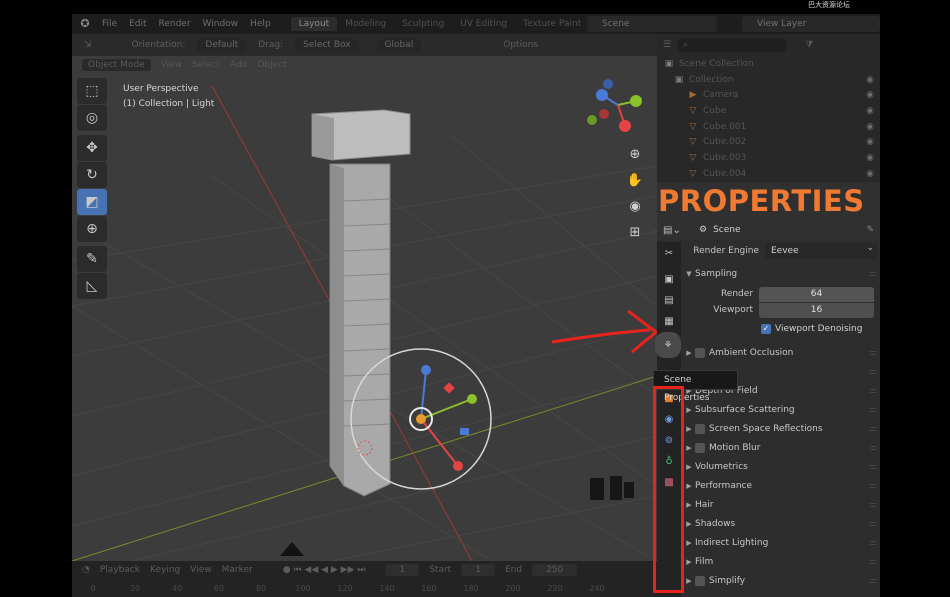  Describe the element at coordinates (120, 570) in the screenshot. I see `timeline-menu-playback: Playback` at that location.